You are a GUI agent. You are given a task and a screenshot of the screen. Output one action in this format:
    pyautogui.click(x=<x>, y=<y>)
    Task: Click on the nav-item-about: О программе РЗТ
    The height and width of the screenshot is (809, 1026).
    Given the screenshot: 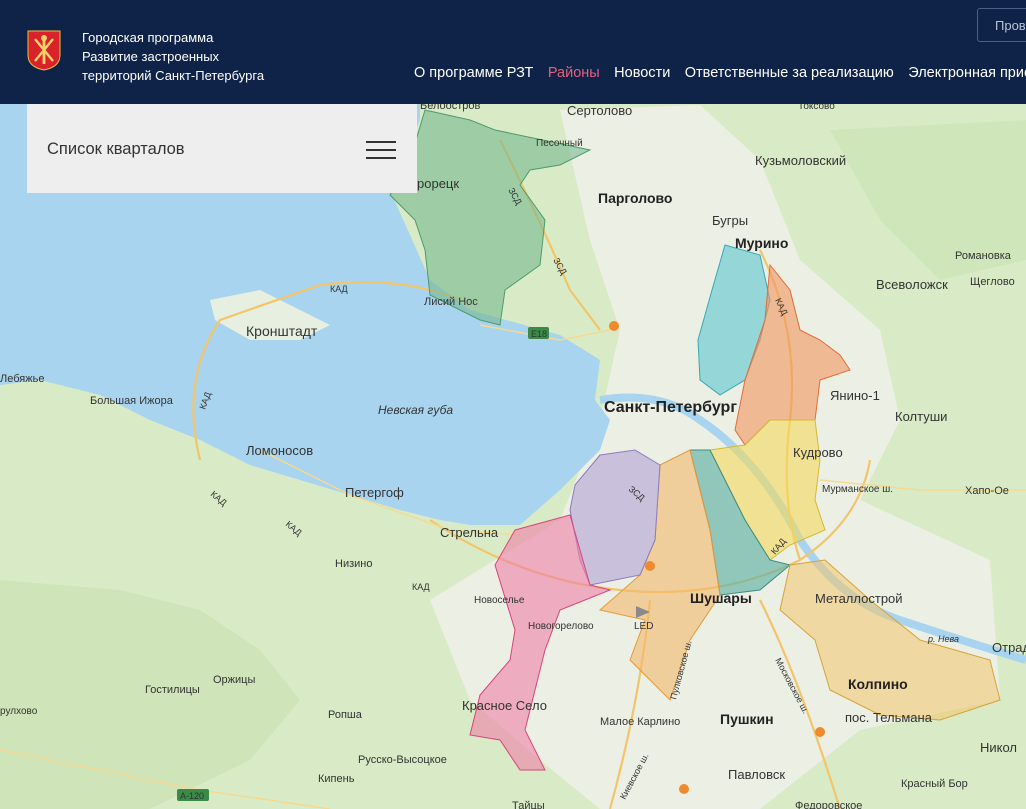 What is the action you would take?
    pyautogui.click(x=473, y=73)
    